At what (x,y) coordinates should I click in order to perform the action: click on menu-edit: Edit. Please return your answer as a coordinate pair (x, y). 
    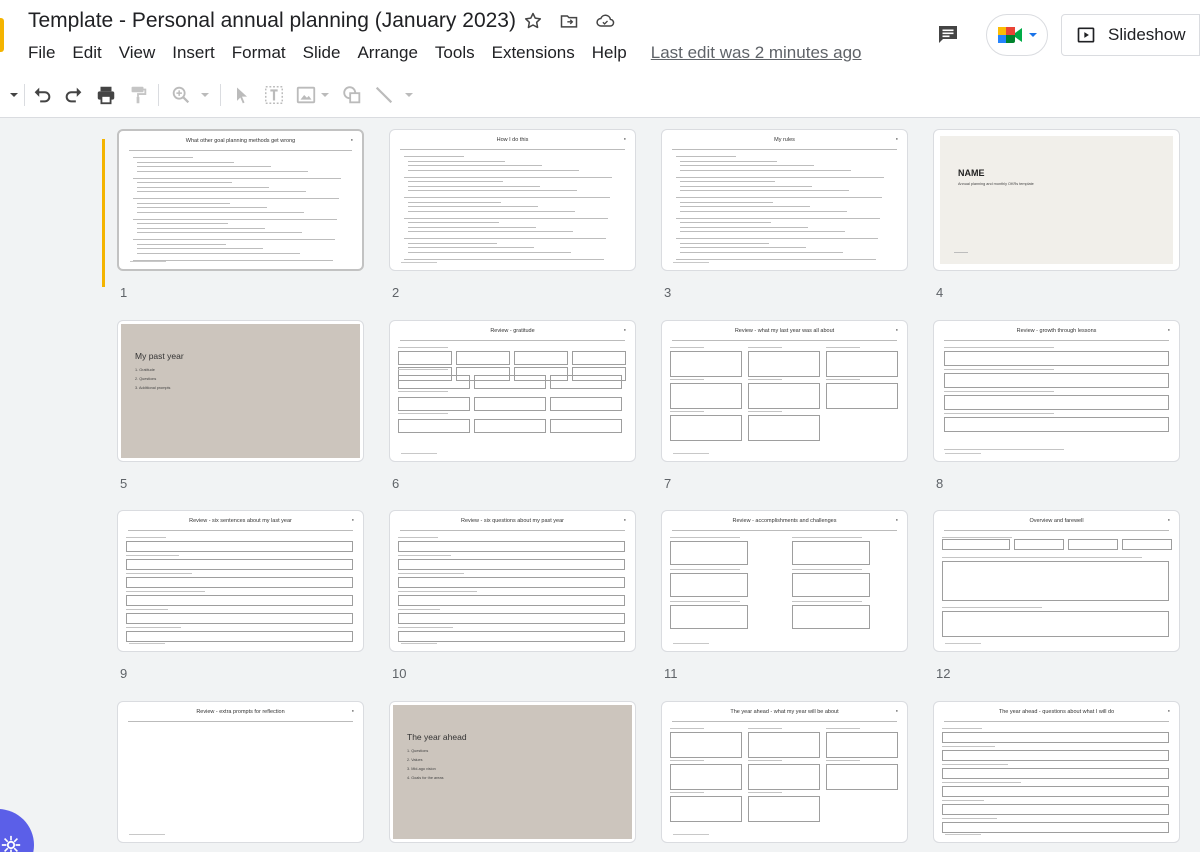
    Looking at the image, I should click on (86, 53).